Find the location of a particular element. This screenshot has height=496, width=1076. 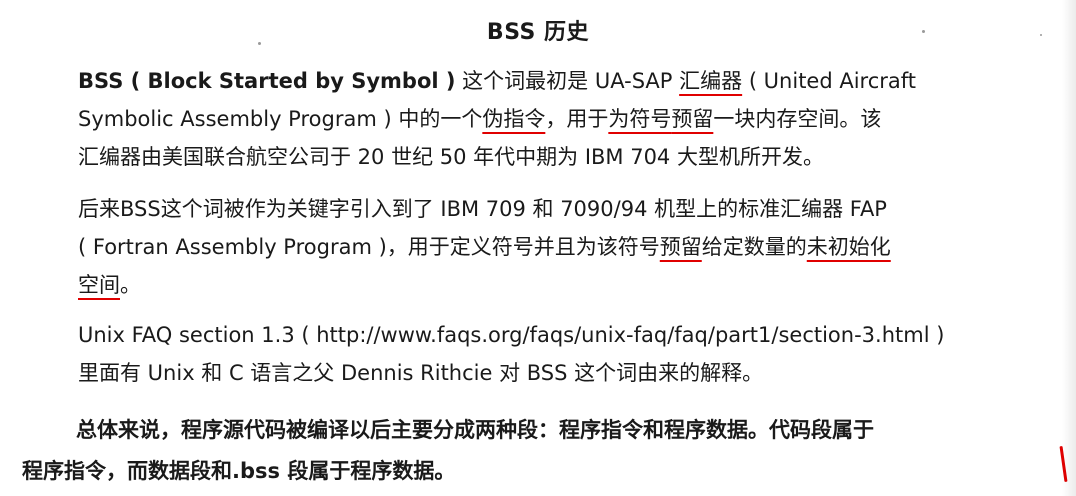

summary-line: 程序指令，而数据段和.bss 段属于程序数据。 is located at coordinates (239, 471).